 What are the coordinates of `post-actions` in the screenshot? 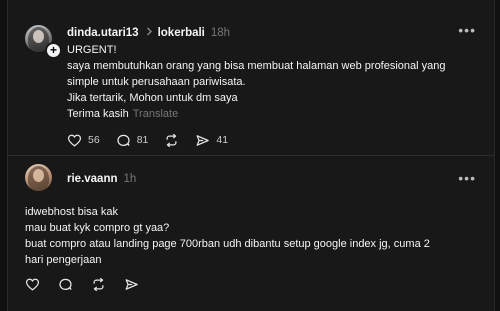 It's located at (91, 284).